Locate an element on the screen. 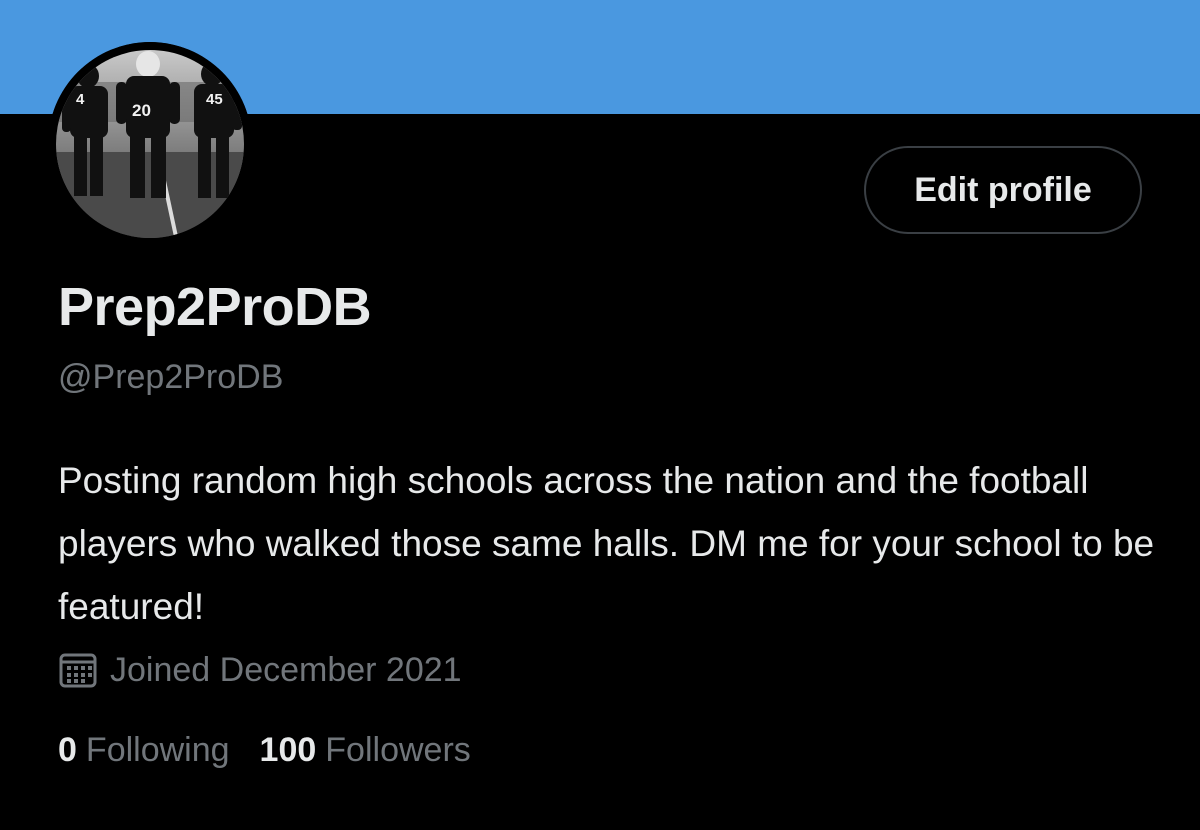 This screenshot has width=1200, height=830. user-handle: @Prep2ProDB is located at coordinates (171, 377).